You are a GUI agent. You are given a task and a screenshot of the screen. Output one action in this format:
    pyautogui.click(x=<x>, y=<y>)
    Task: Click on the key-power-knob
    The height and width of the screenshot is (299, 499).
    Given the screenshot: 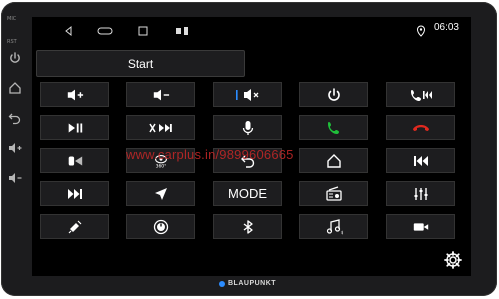 What is the action you would take?
    pyautogui.click(x=160, y=226)
    